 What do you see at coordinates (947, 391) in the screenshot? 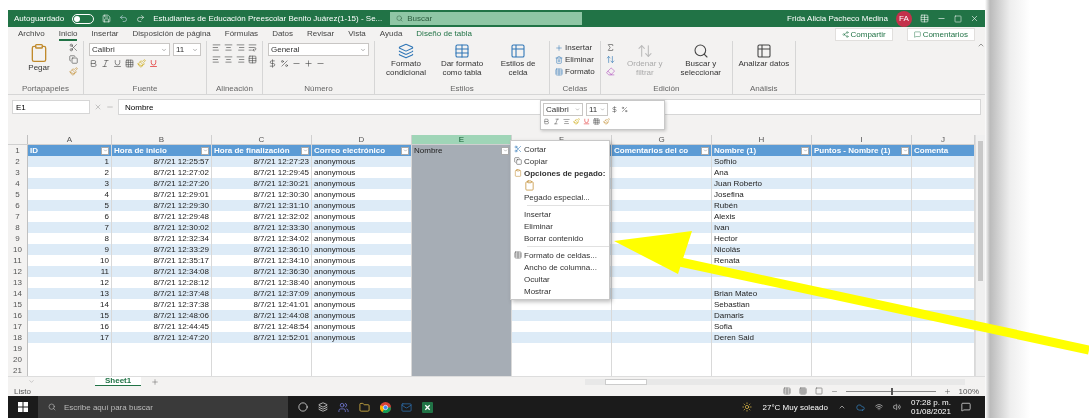
I see `zoom-in-icon` at bounding box center [947, 391].